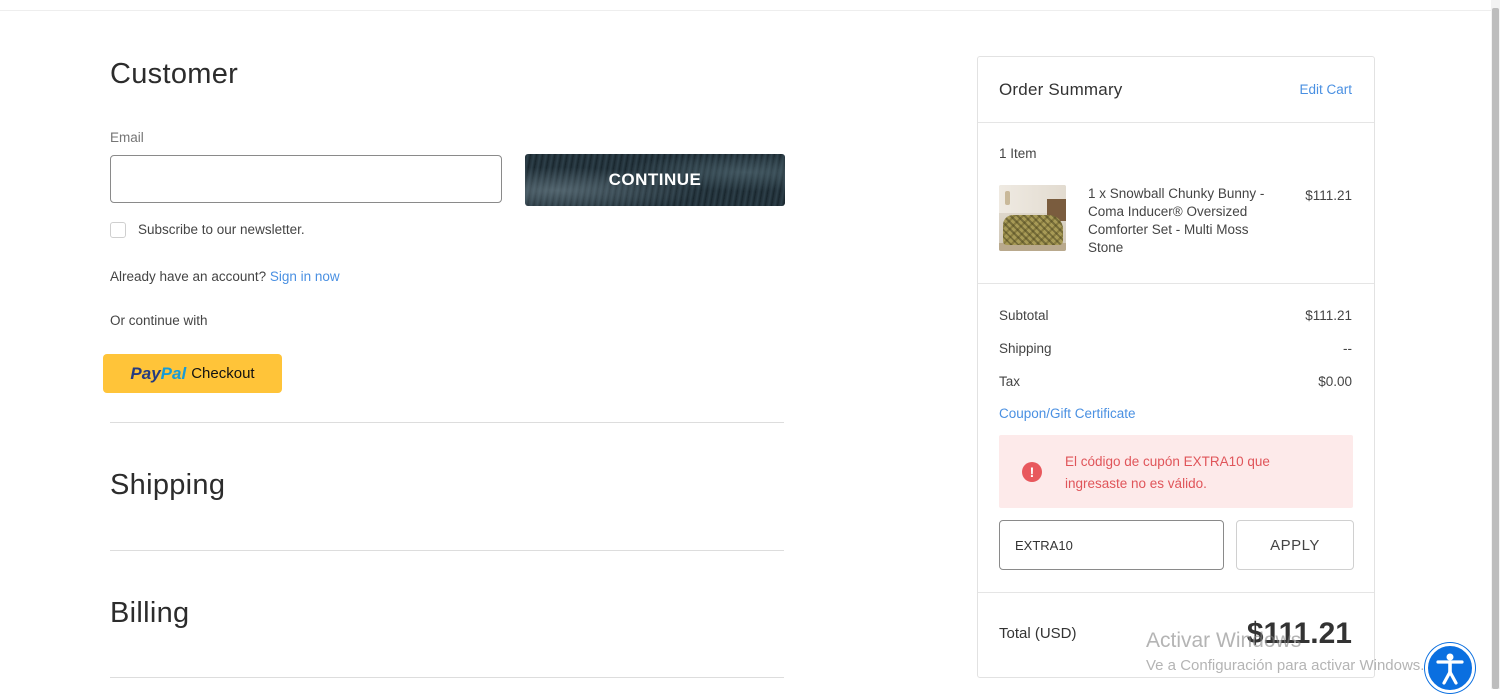 This screenshot has width=1500, height=695. I want to click on account-prompt-text: Already have an account?, so click(188, 276).